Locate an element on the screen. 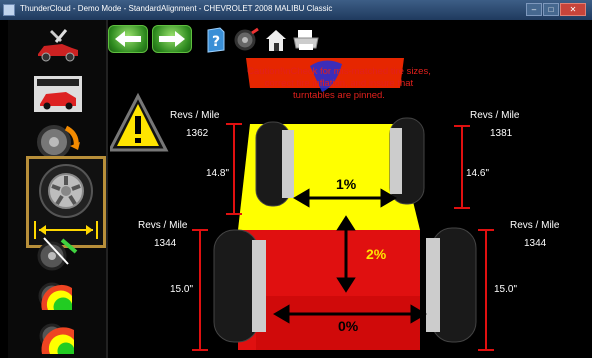 Image resolution: width=592 pixels, height=358 pixels. side-difference: 2% is located at coordinates (376, 254).